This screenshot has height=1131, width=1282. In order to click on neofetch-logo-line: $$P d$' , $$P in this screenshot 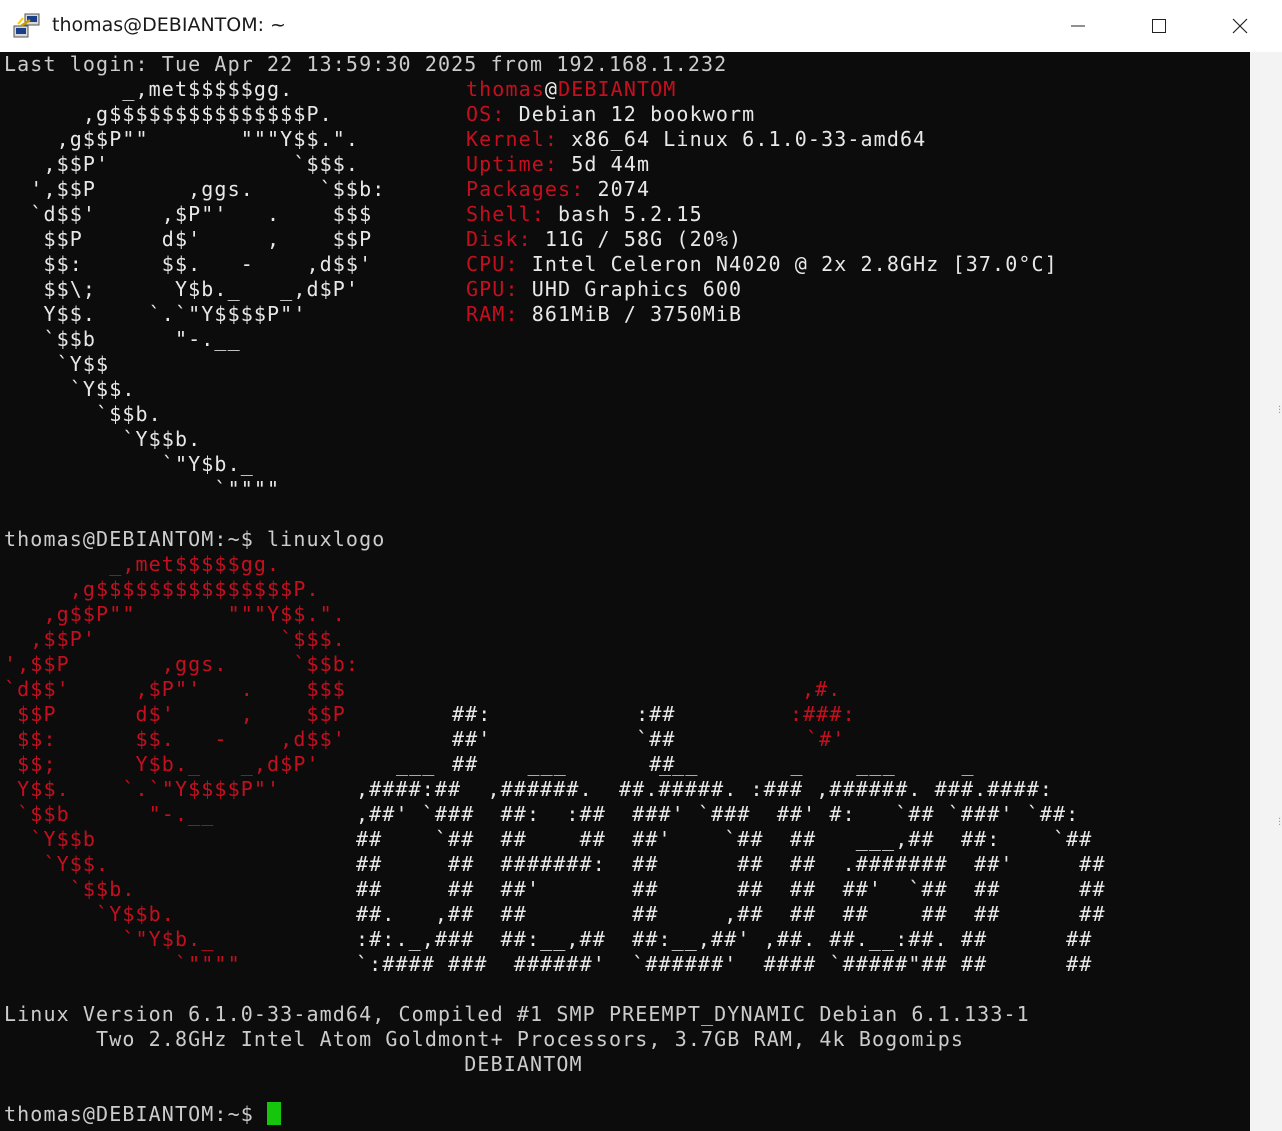, I will do `click(188, 239)`.